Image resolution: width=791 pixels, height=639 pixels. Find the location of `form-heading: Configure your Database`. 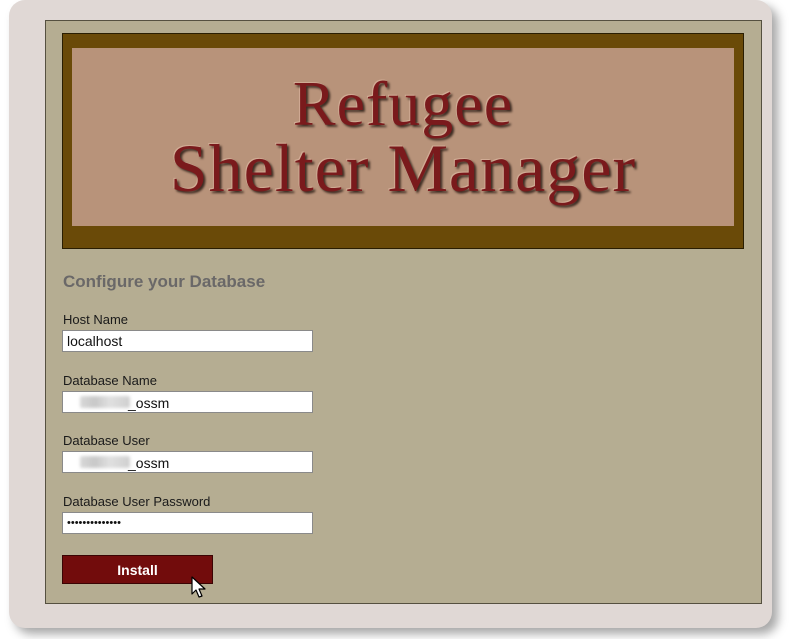

form-heading: Configure your Database is located at coordinates (164, 281).